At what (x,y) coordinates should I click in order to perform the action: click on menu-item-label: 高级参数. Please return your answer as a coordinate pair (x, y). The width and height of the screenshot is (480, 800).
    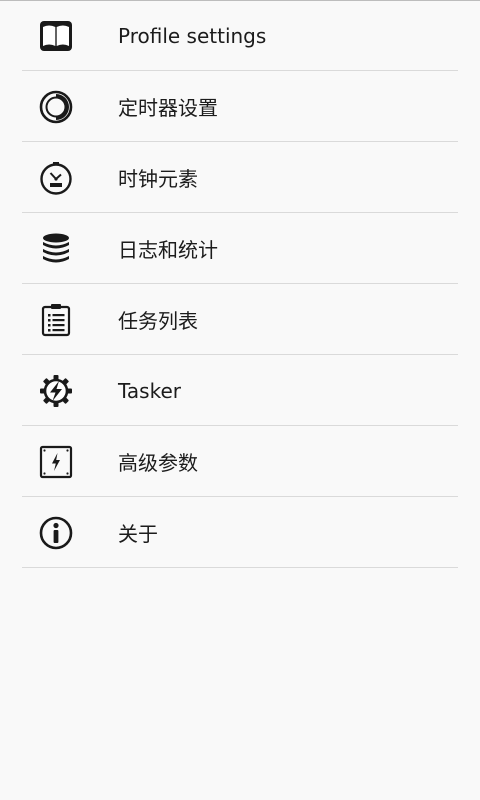
    Looking at the image, I should click on (158, 463).